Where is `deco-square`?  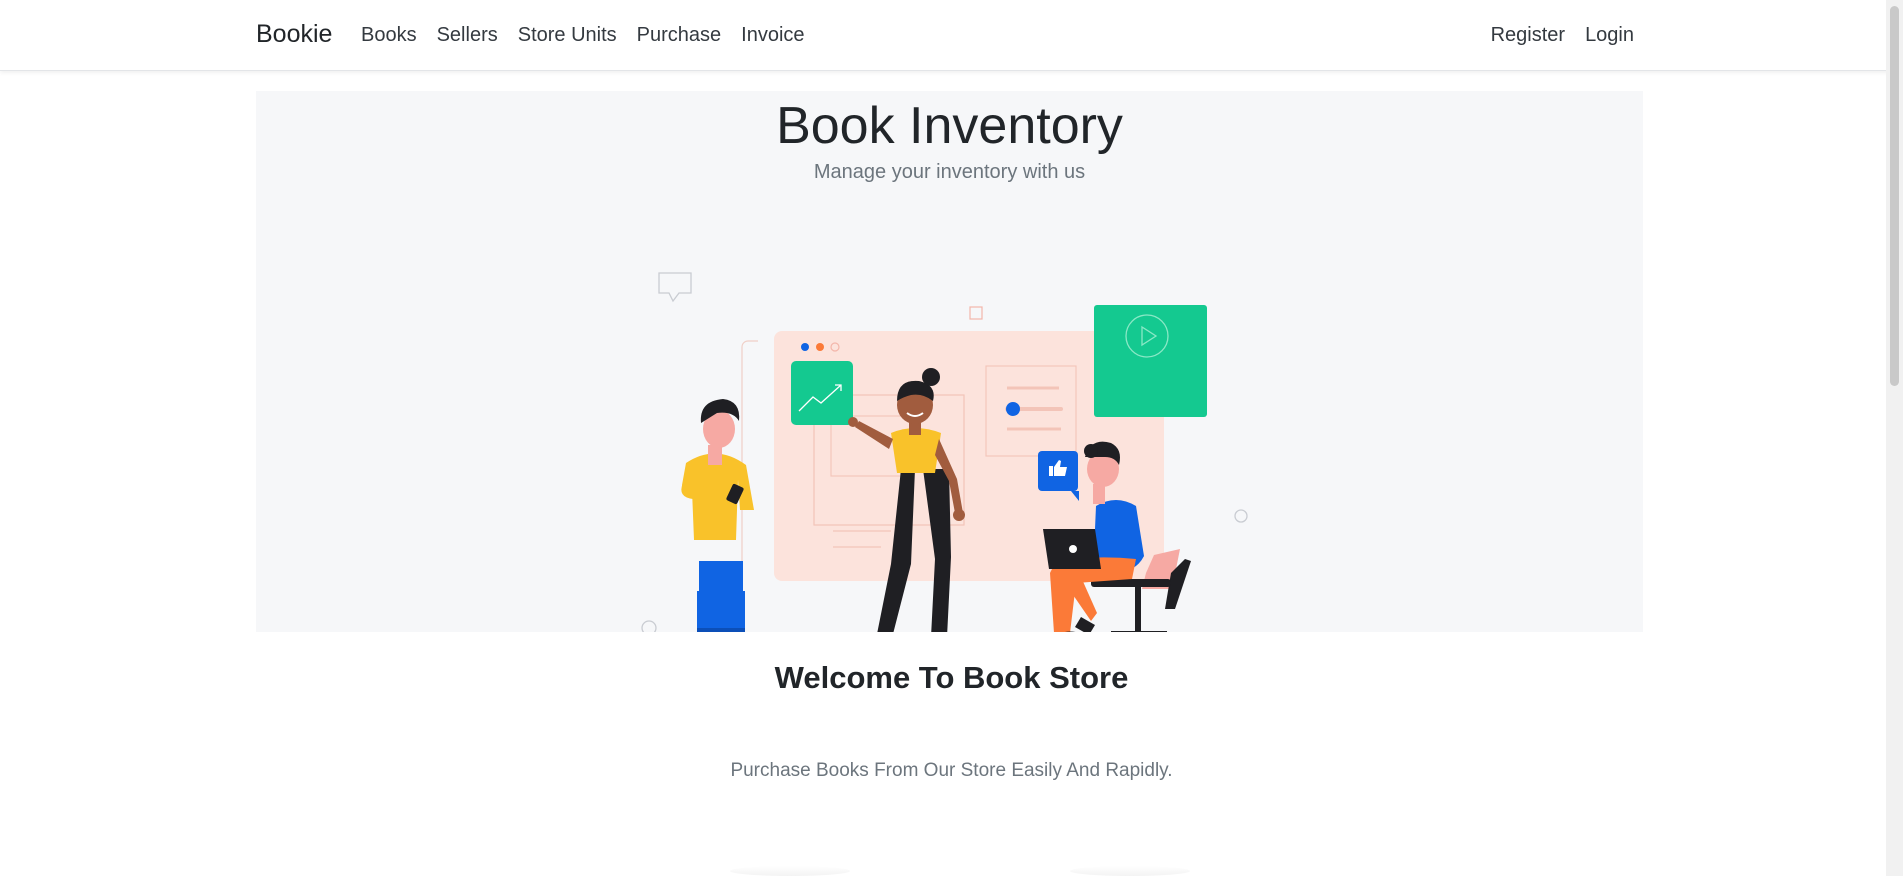
deco-square is located at coordinates (976, 313).